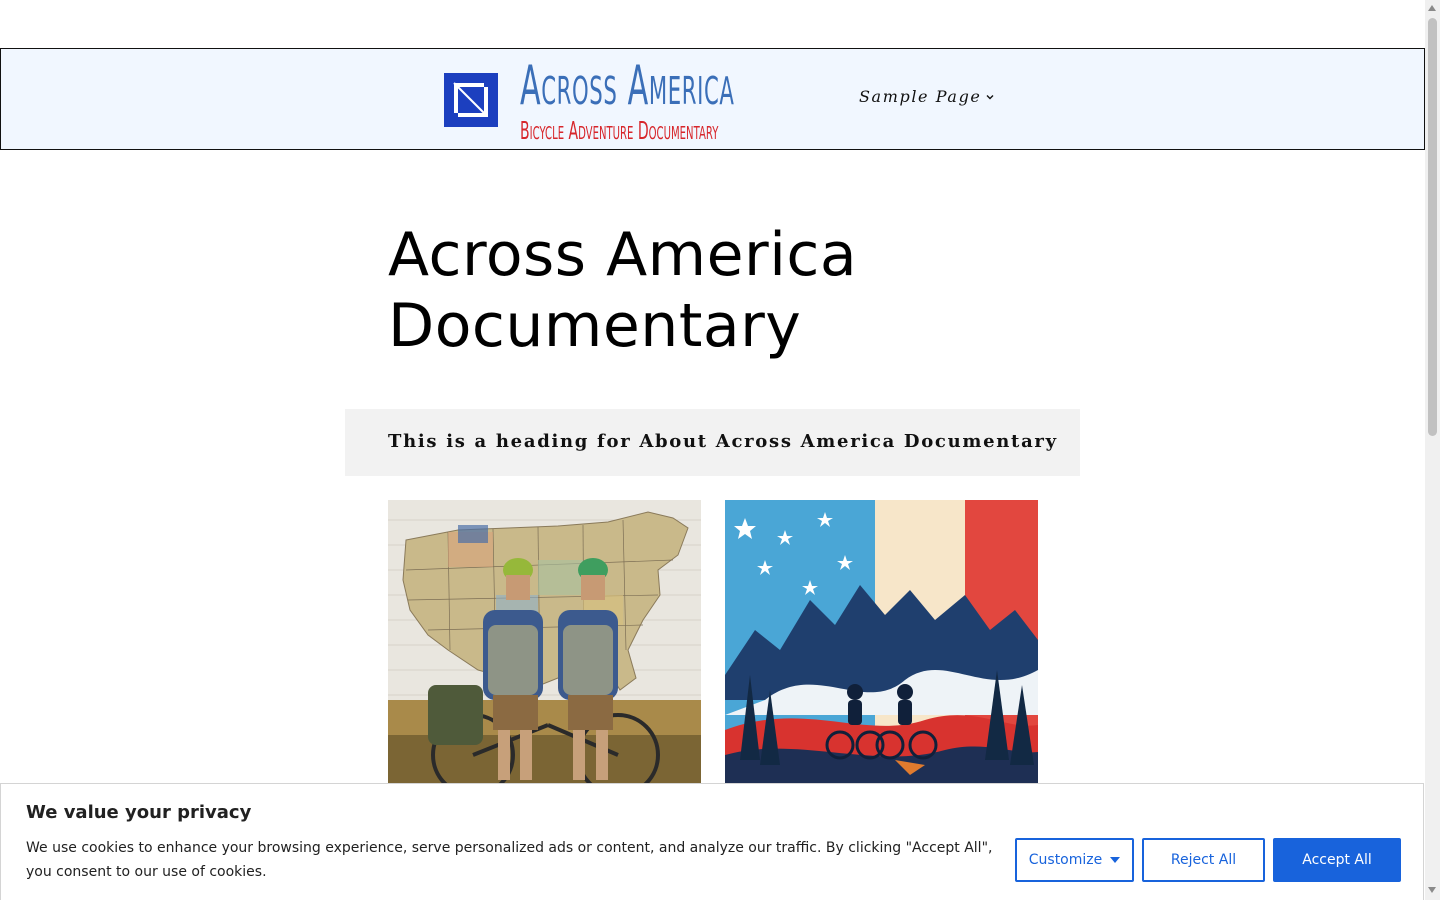 This screenshot has height=900, width=1440. What do you see at coordinates (920, 96) in the screenshot?
I see `nav-item-label: Sample Page` at bounding box center [920, 96].